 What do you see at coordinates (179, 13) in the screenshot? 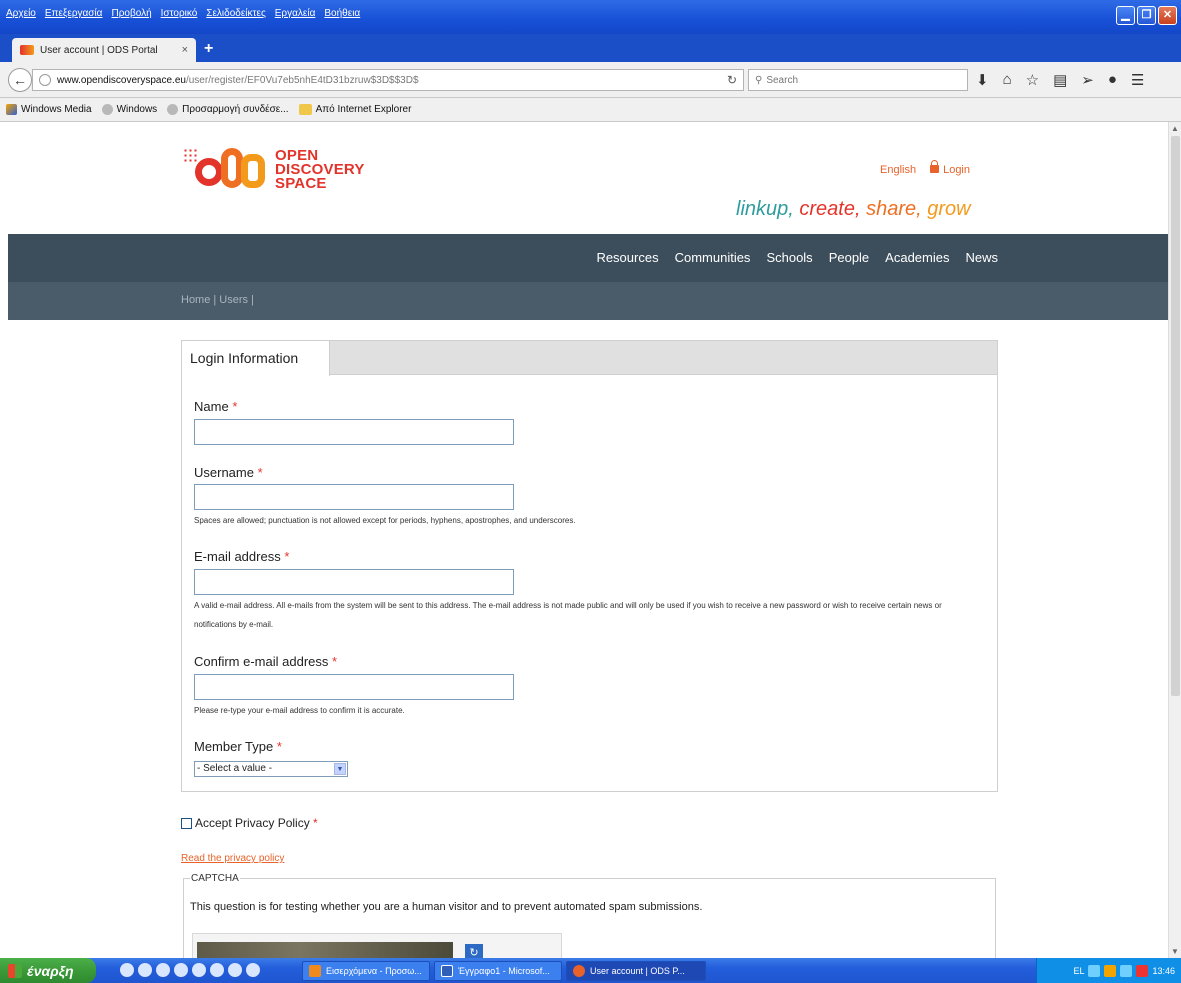
I see `menu-history: Ιστορικό` at bounding box center [179, 13].